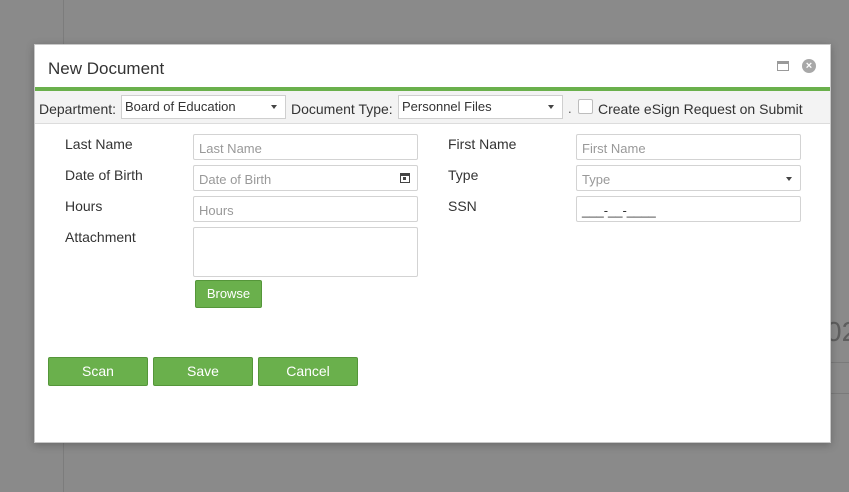 This screenshot has height=492, width=849. I want to click on date-of-birth-input: Date of Birth, so click(305, 178).